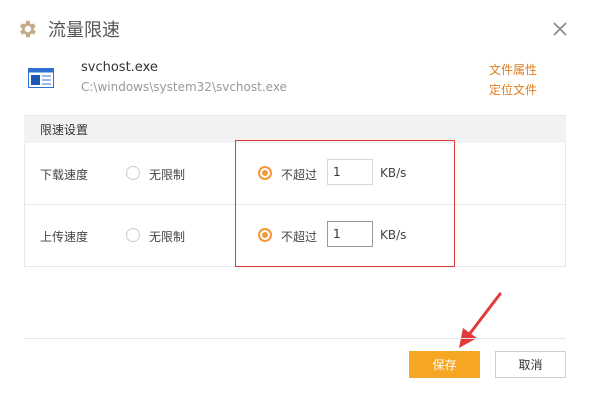 This screenshot has width=591, height=396. Describe the element at coordinates (64, 237) in the screenshot. I see `upload-speed-label: 上传速度` at that location.